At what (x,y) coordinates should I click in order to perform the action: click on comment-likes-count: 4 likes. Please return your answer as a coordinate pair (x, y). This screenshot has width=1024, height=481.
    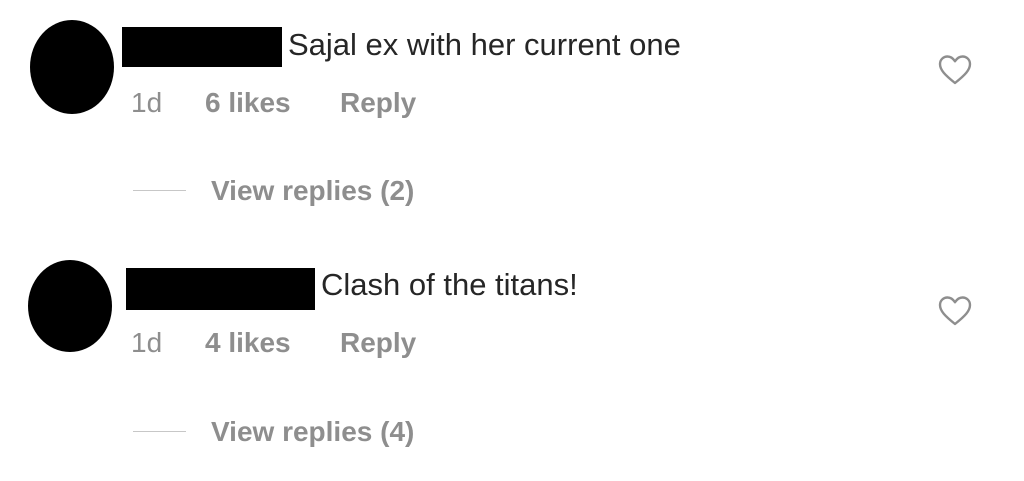
    Looking at the image, I should click on (248, 343).